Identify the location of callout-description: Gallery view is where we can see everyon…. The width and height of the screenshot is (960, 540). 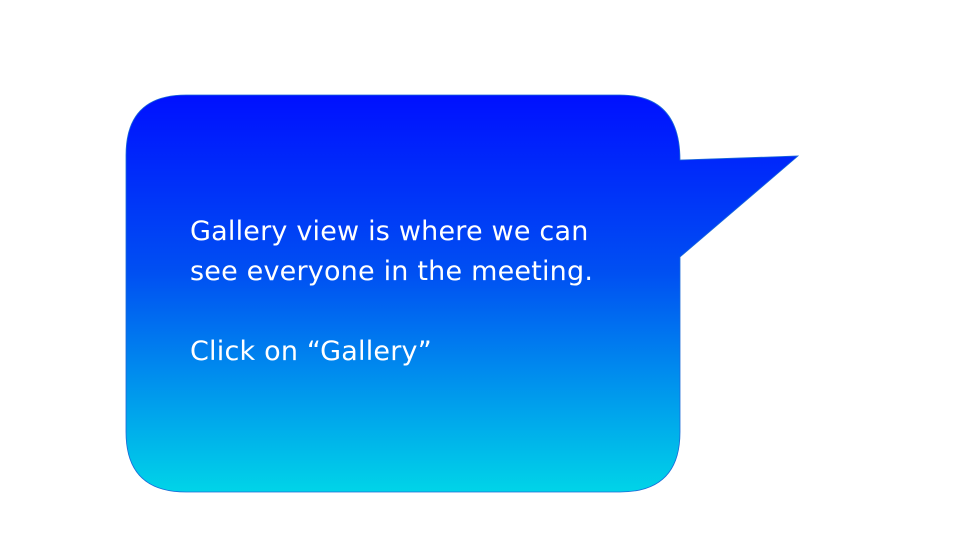
(425, 252).